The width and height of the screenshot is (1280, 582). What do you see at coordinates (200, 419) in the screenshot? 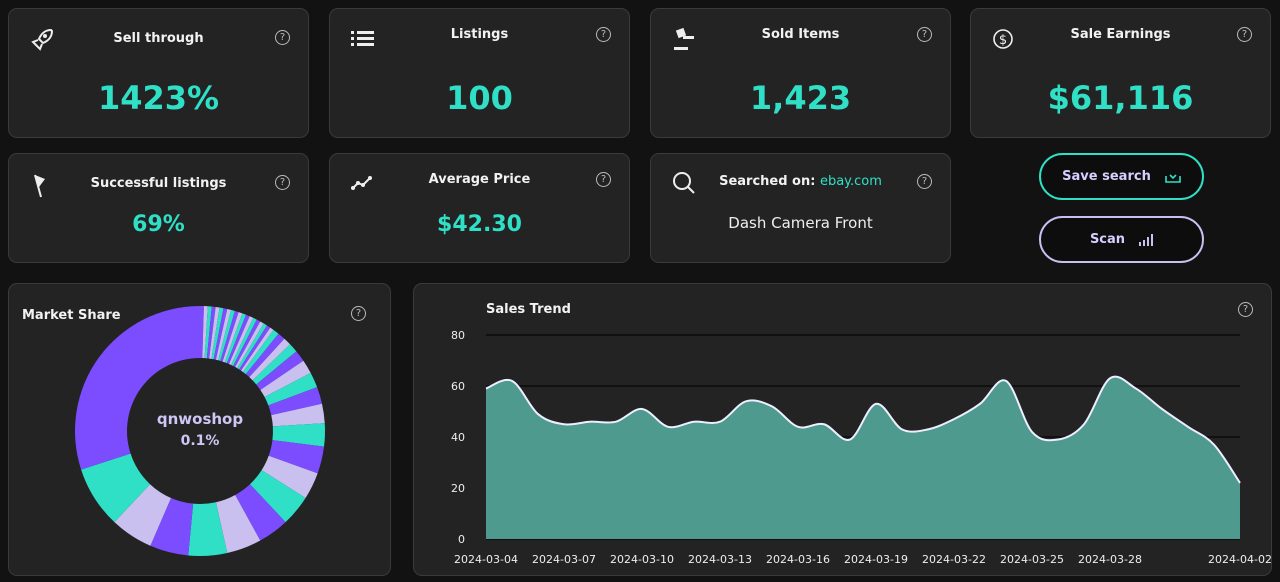
I see `donut-center-label: qnwoshop` at bounding box center [200, 419].